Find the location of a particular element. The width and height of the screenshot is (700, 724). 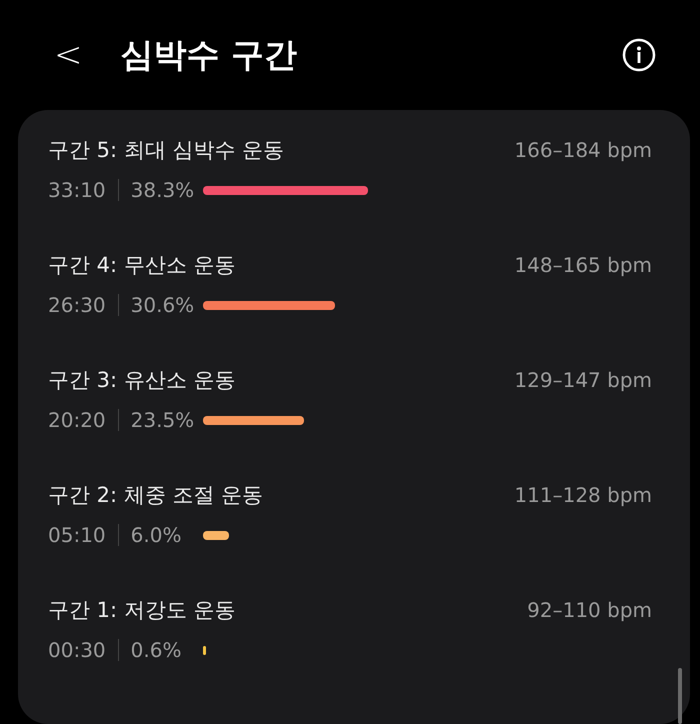

zone-percent: 0.6% is located at coordinates (156, 650).